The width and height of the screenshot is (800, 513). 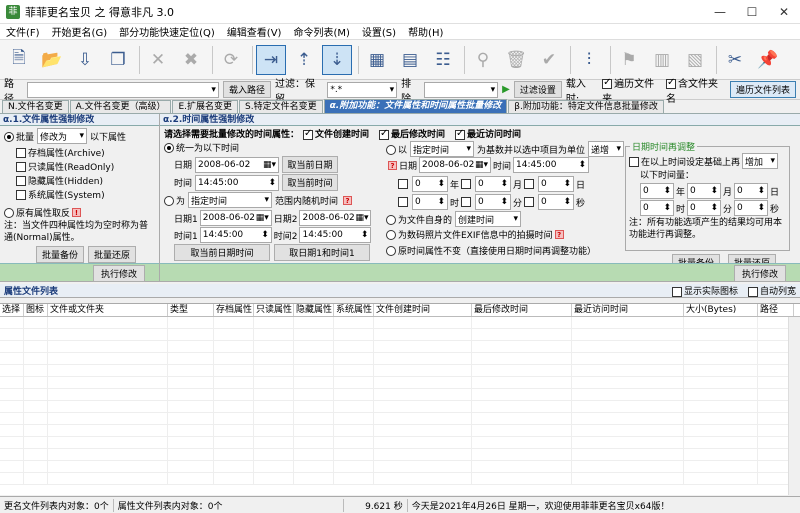 What do you see at coordinates (335, 218) in the screenshot?
I see `date2-input: 2008-06-02 ▦▾` at bounding box center [335, 218].